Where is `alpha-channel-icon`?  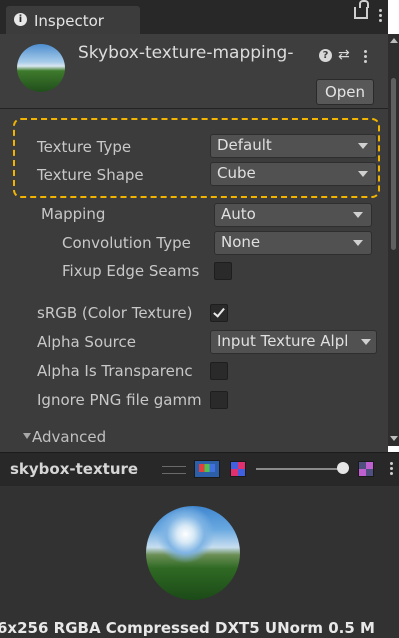
alpha-channel-icon is located at coordinates (238, 469).